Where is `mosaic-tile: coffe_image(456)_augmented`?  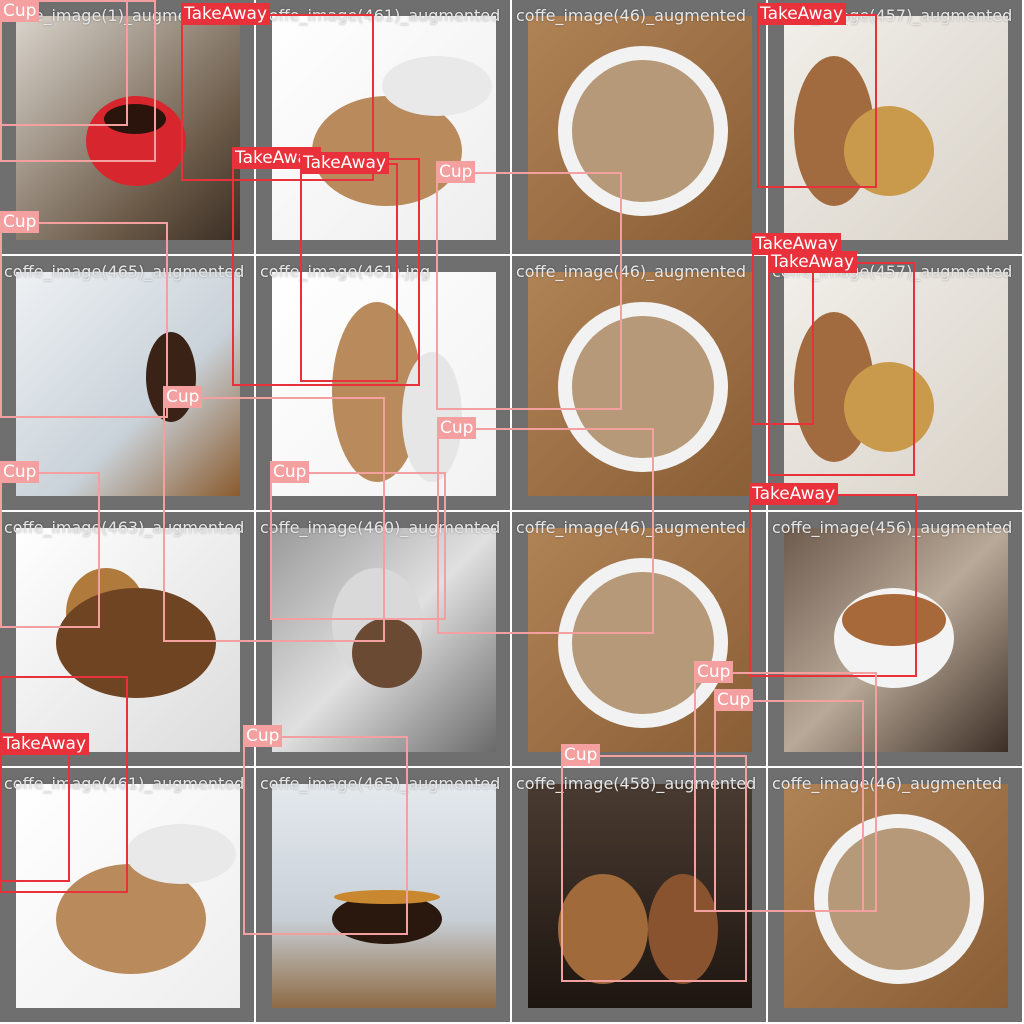
mosaic-tile: coffe_image(456)_augmented is located at coordinates (895, 639).